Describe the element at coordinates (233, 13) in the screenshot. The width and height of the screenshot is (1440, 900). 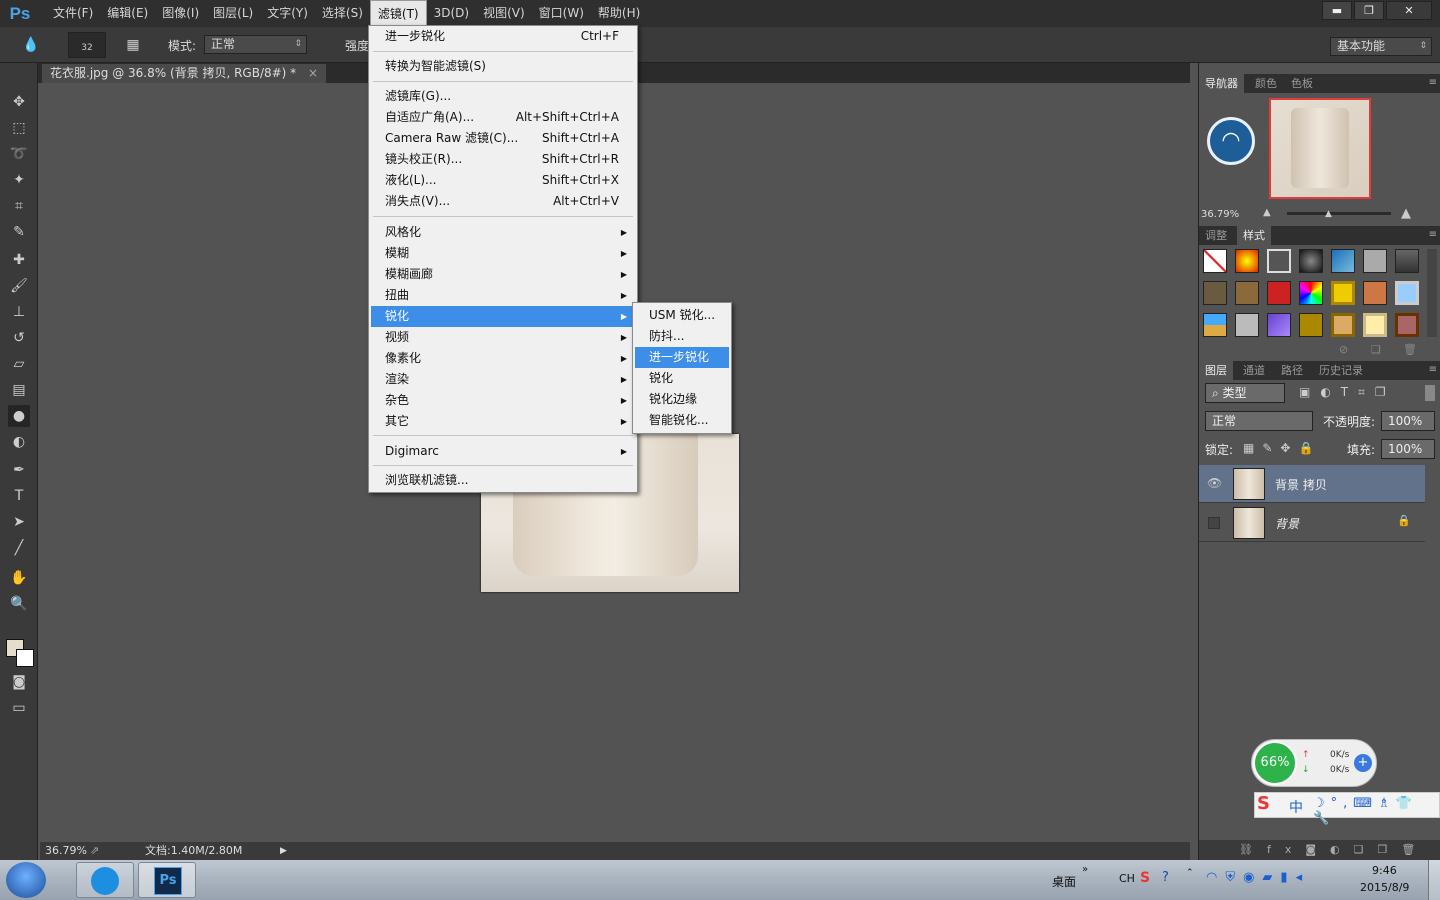
I see `menu-layer: 图层(L)` at that location.